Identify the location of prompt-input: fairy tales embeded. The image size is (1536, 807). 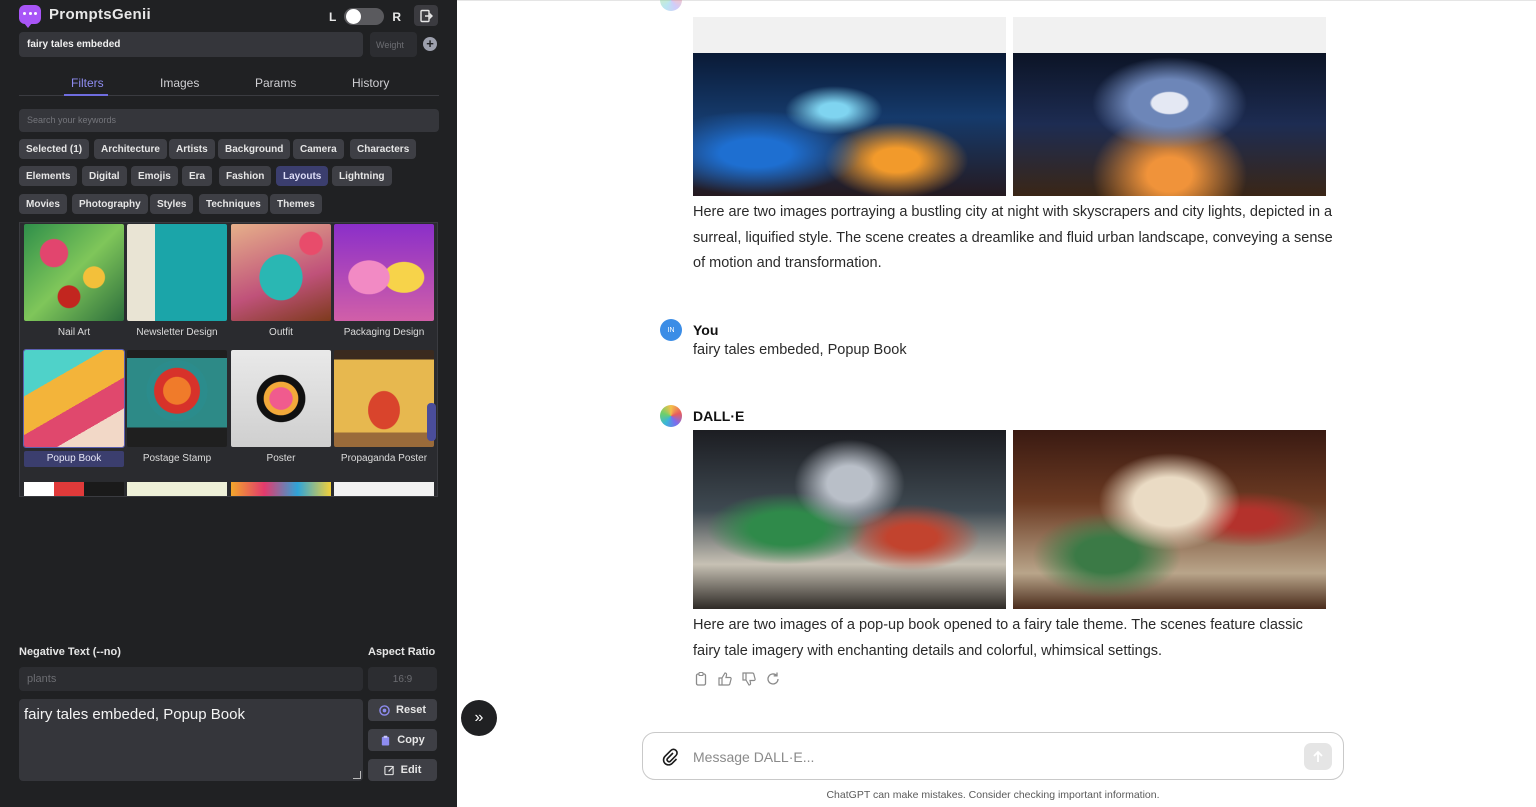
(191, 44).